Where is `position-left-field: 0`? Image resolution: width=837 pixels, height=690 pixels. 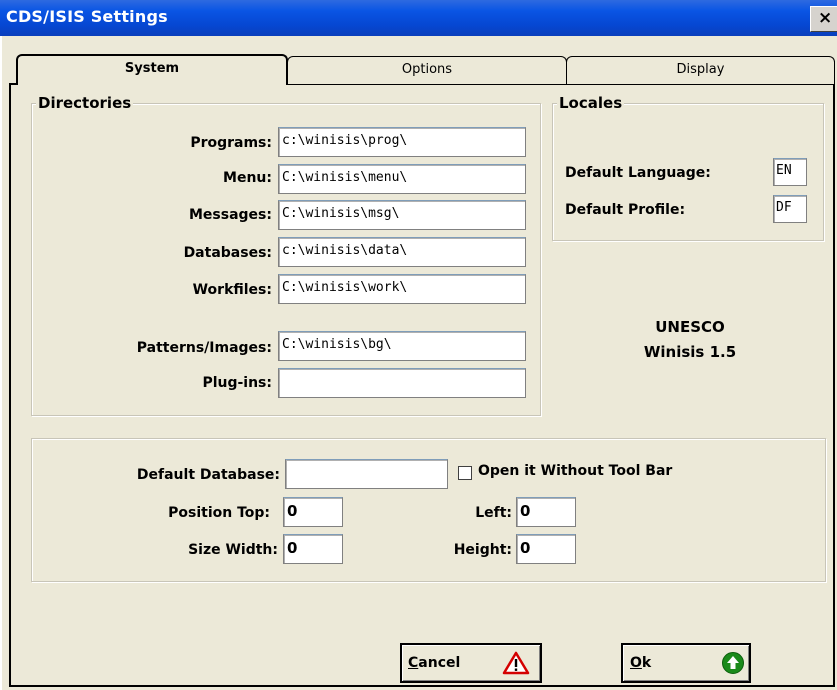
position-left-field: 0 is located at coordinates (546, 512).